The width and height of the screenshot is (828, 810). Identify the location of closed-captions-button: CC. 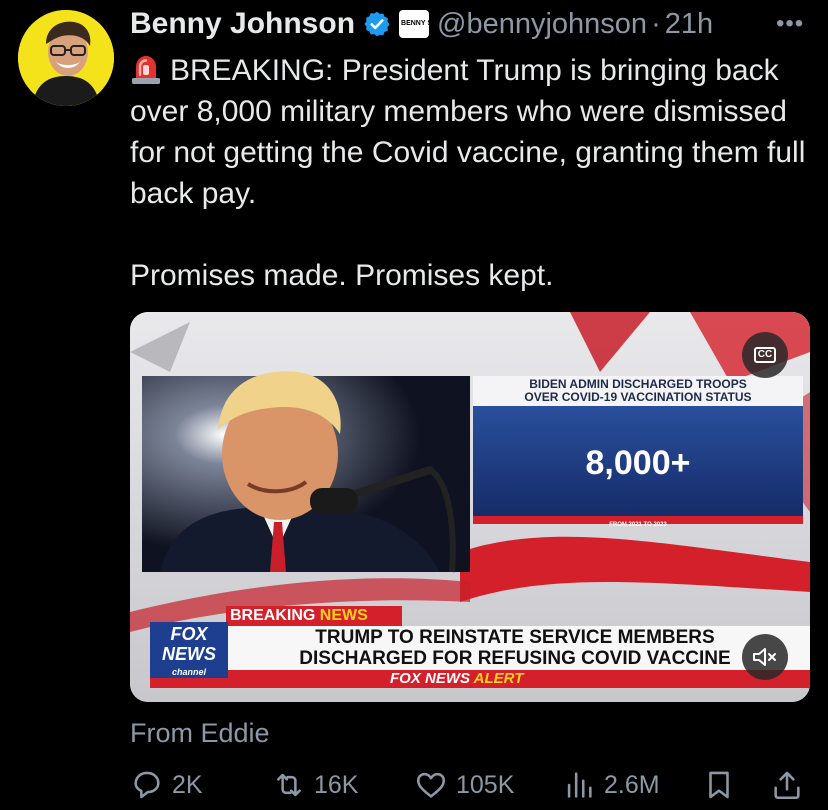
(765, 355).